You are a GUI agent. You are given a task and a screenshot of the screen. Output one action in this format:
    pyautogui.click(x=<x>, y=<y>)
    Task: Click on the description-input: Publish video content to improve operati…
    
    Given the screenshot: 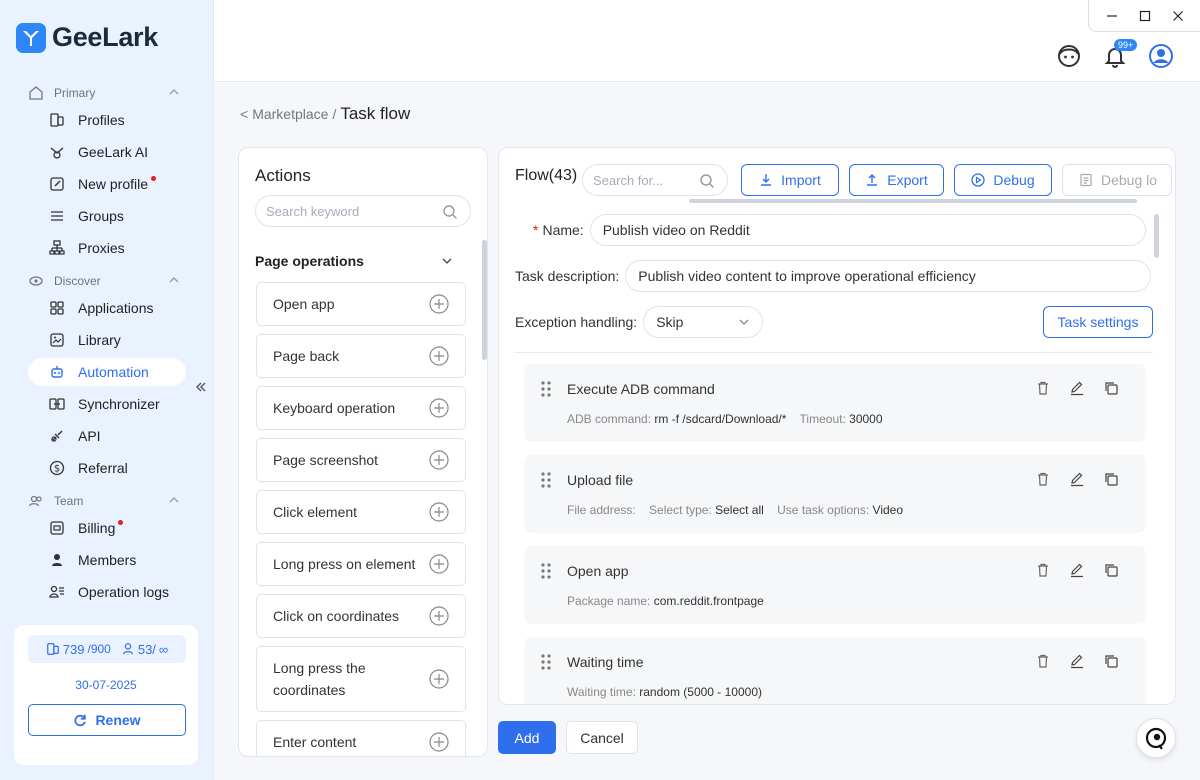 What is the action you would take?
    pyautogui.click(x=888, y=276)
    